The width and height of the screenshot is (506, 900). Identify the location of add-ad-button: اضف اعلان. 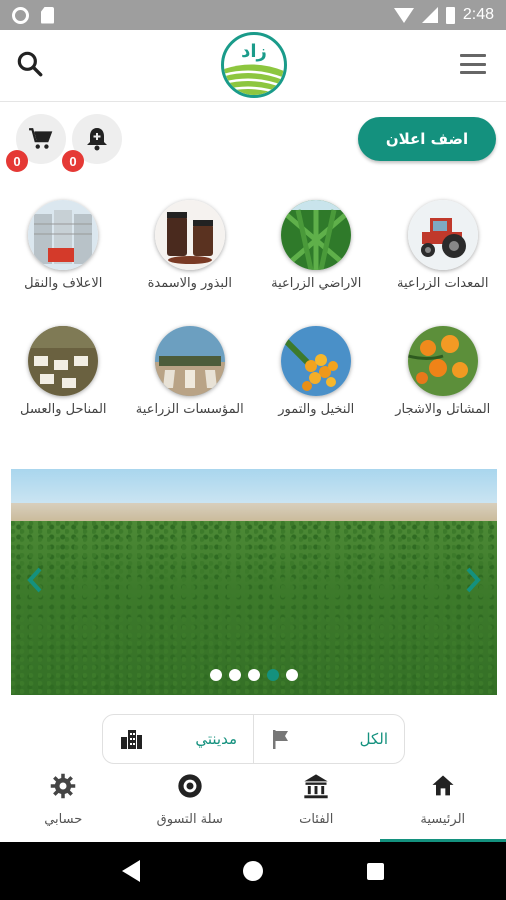
(427, 139).